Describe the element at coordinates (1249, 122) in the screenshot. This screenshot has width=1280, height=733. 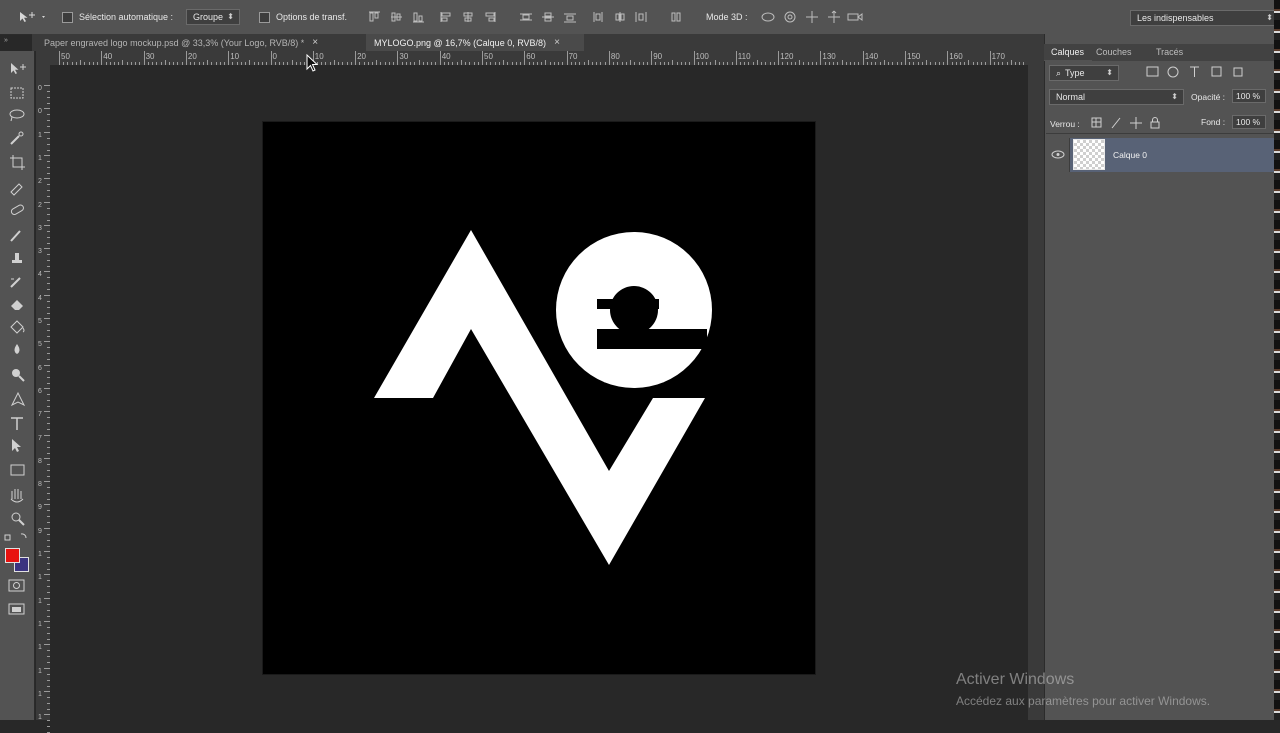
I see `fill-input: 100 %` at that location.